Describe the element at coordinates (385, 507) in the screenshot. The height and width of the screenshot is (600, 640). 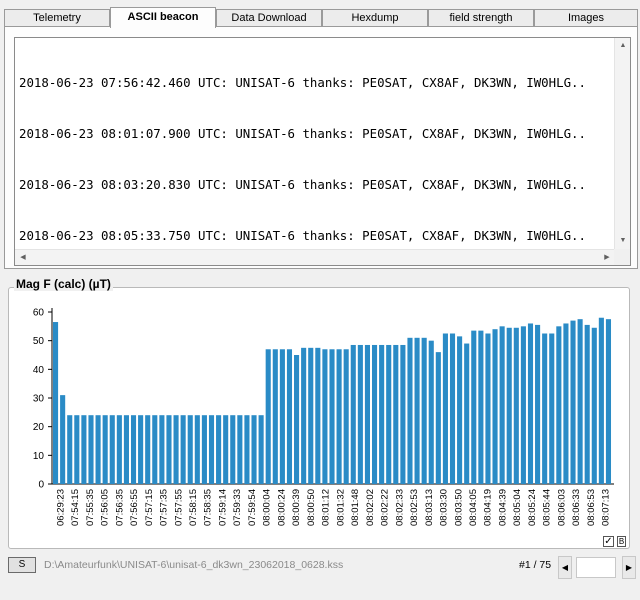
I see `x-tick-label: 08:02:22` at that location.